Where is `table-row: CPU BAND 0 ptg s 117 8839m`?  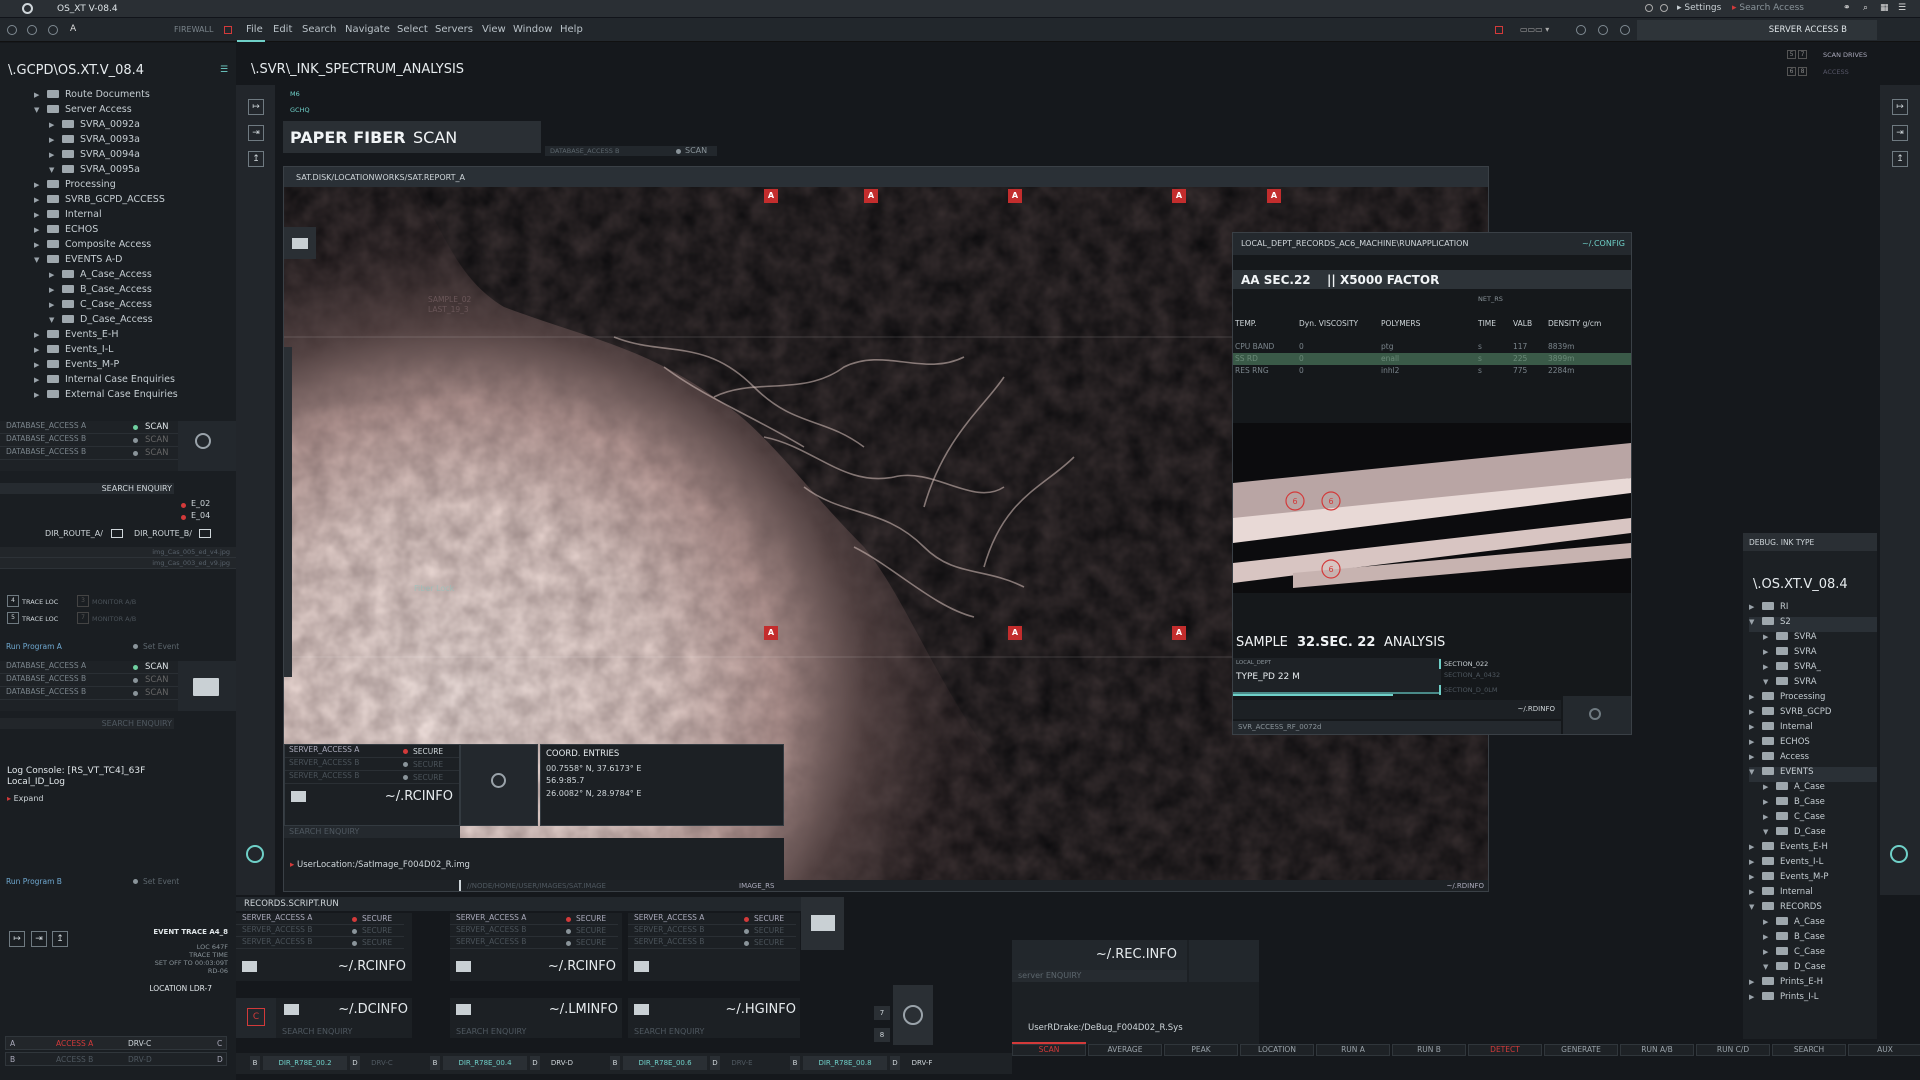
table-row: CPU BAND 0 ptg s 117 8839m is located at coordinates (1432, 347).